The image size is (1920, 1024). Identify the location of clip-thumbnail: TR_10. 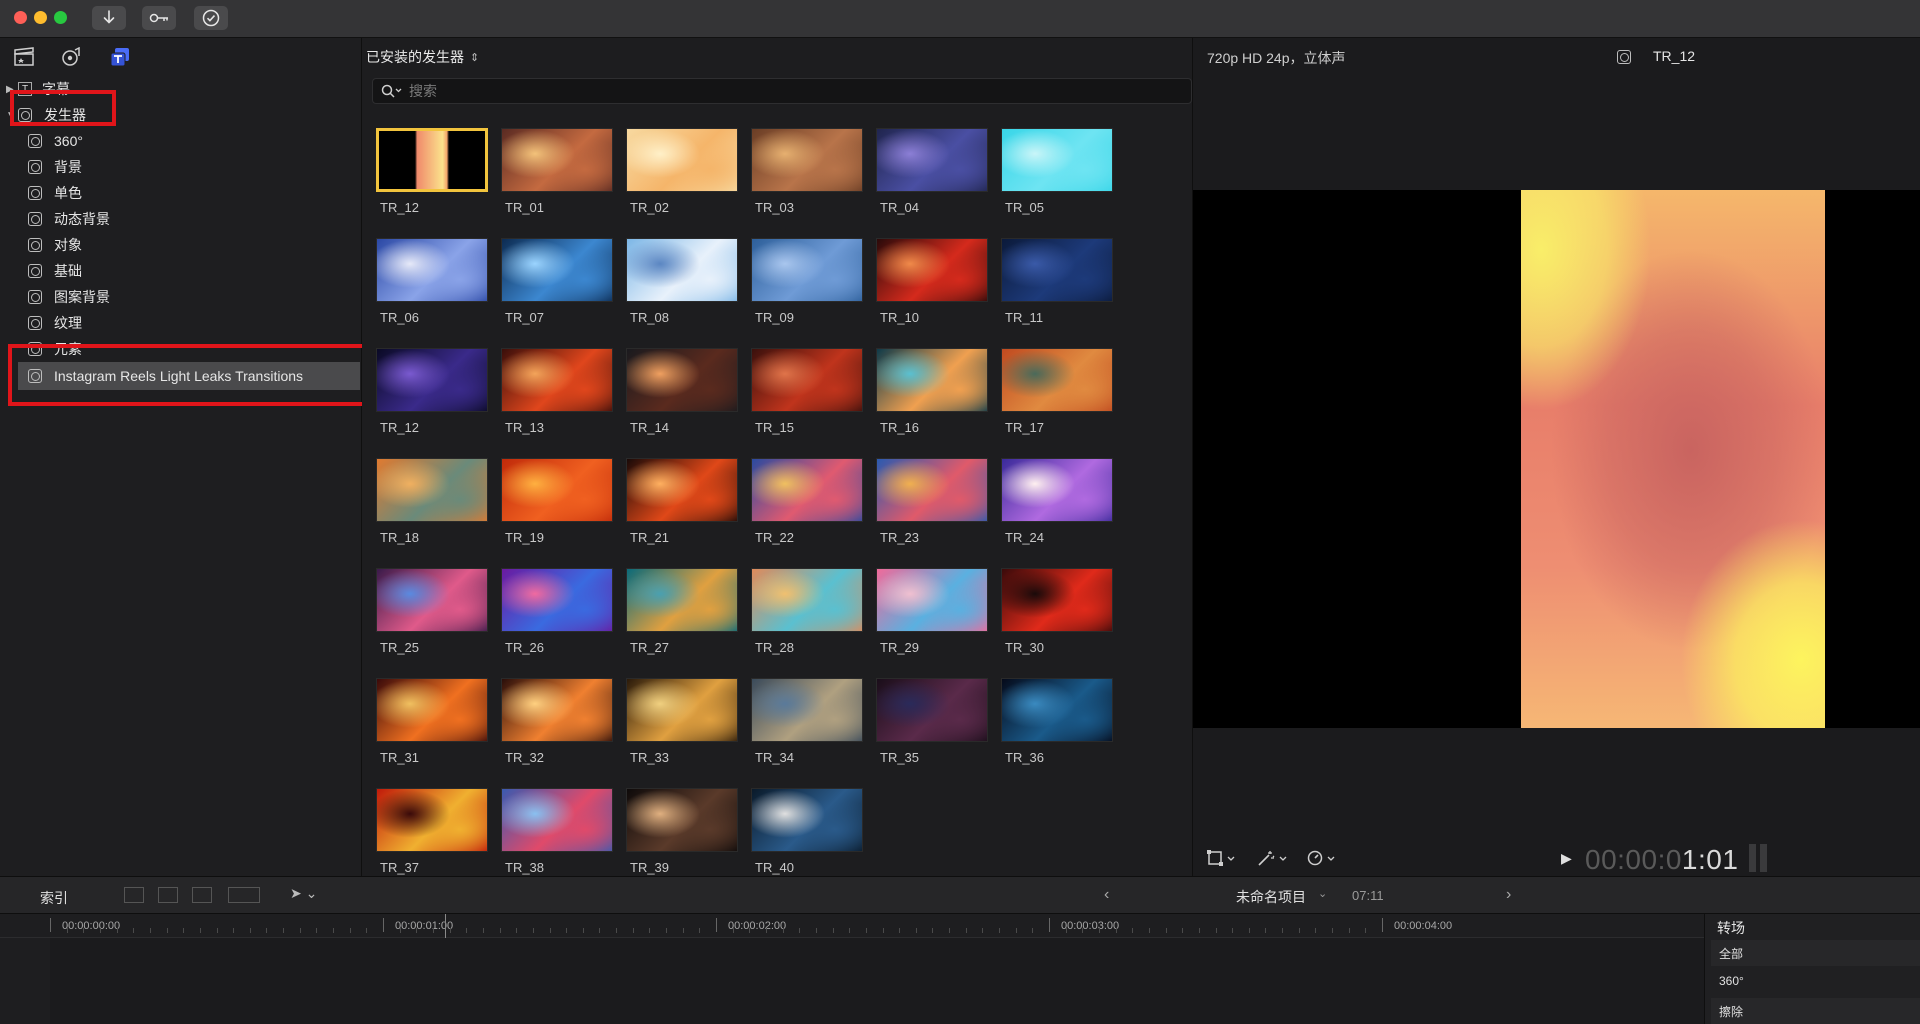
(932, 281).